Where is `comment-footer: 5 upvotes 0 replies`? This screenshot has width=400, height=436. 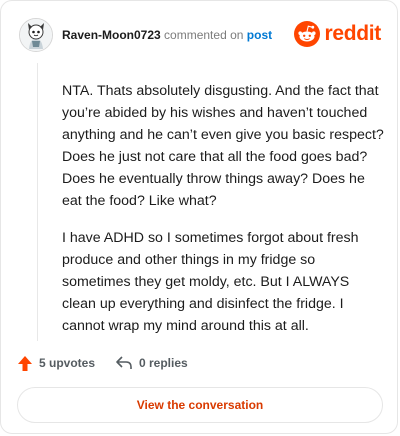 comment-footer: 5 upvotes 0 replies is located at coordinates (199, 363).